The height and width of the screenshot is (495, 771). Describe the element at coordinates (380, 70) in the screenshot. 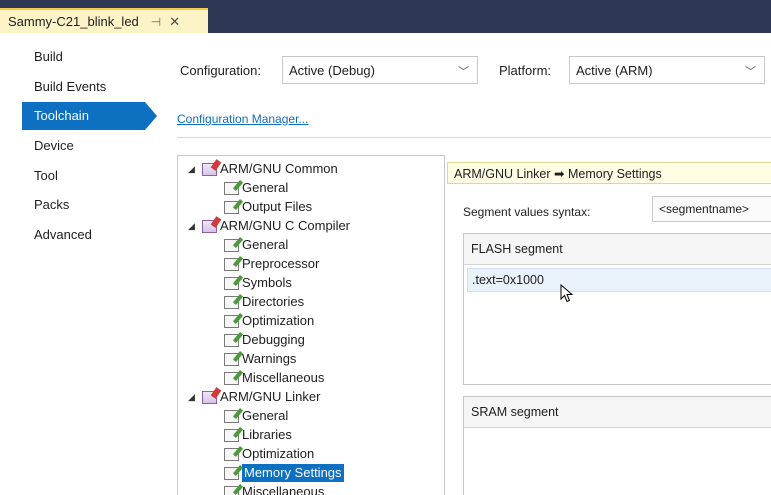

I see `configuration-select: Active (Debug) ﹀` at that location.